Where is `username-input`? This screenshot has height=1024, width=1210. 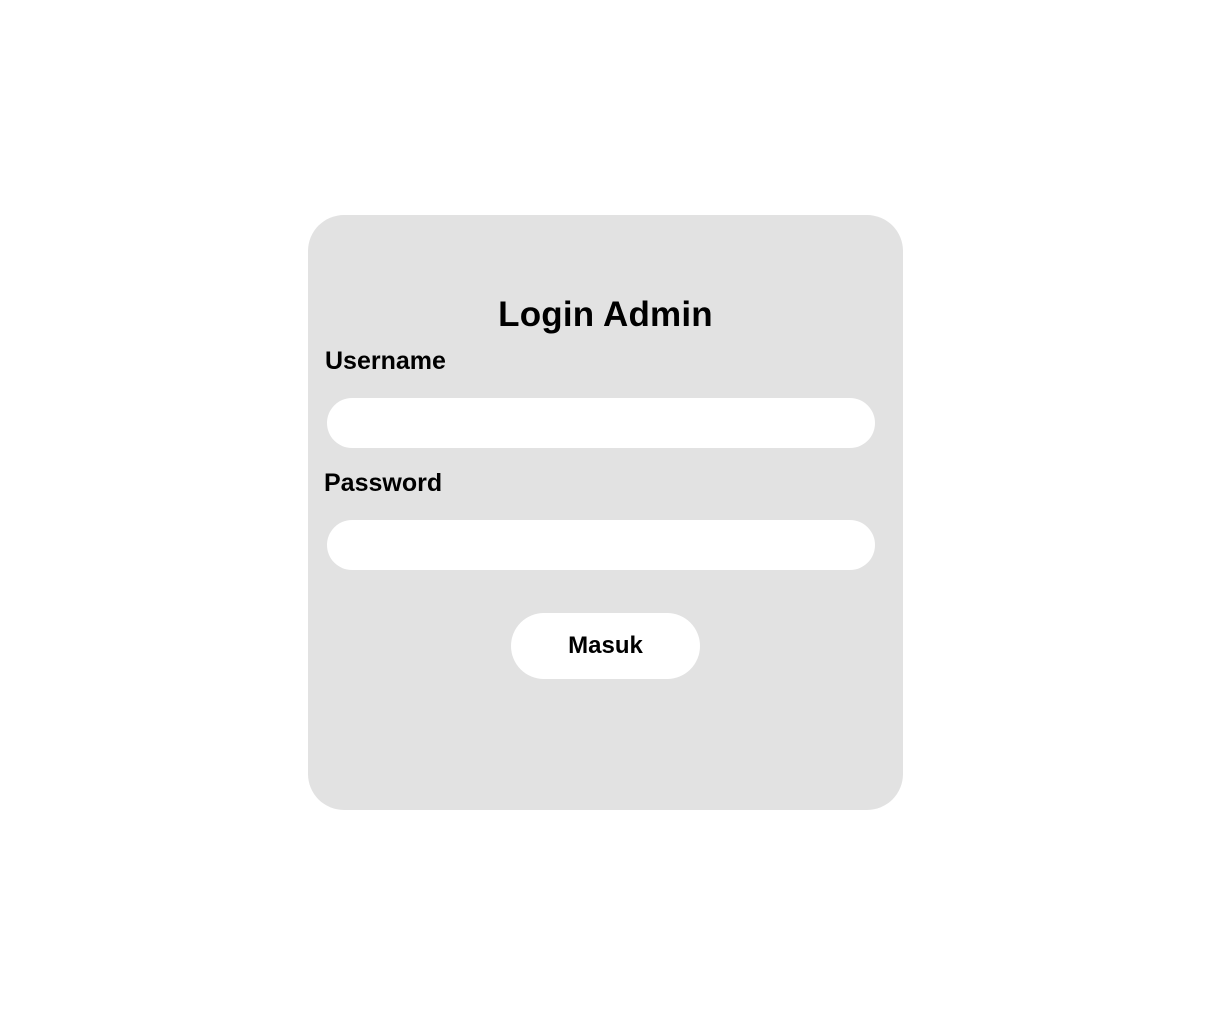 username-input is located at coordinates (601, 423).